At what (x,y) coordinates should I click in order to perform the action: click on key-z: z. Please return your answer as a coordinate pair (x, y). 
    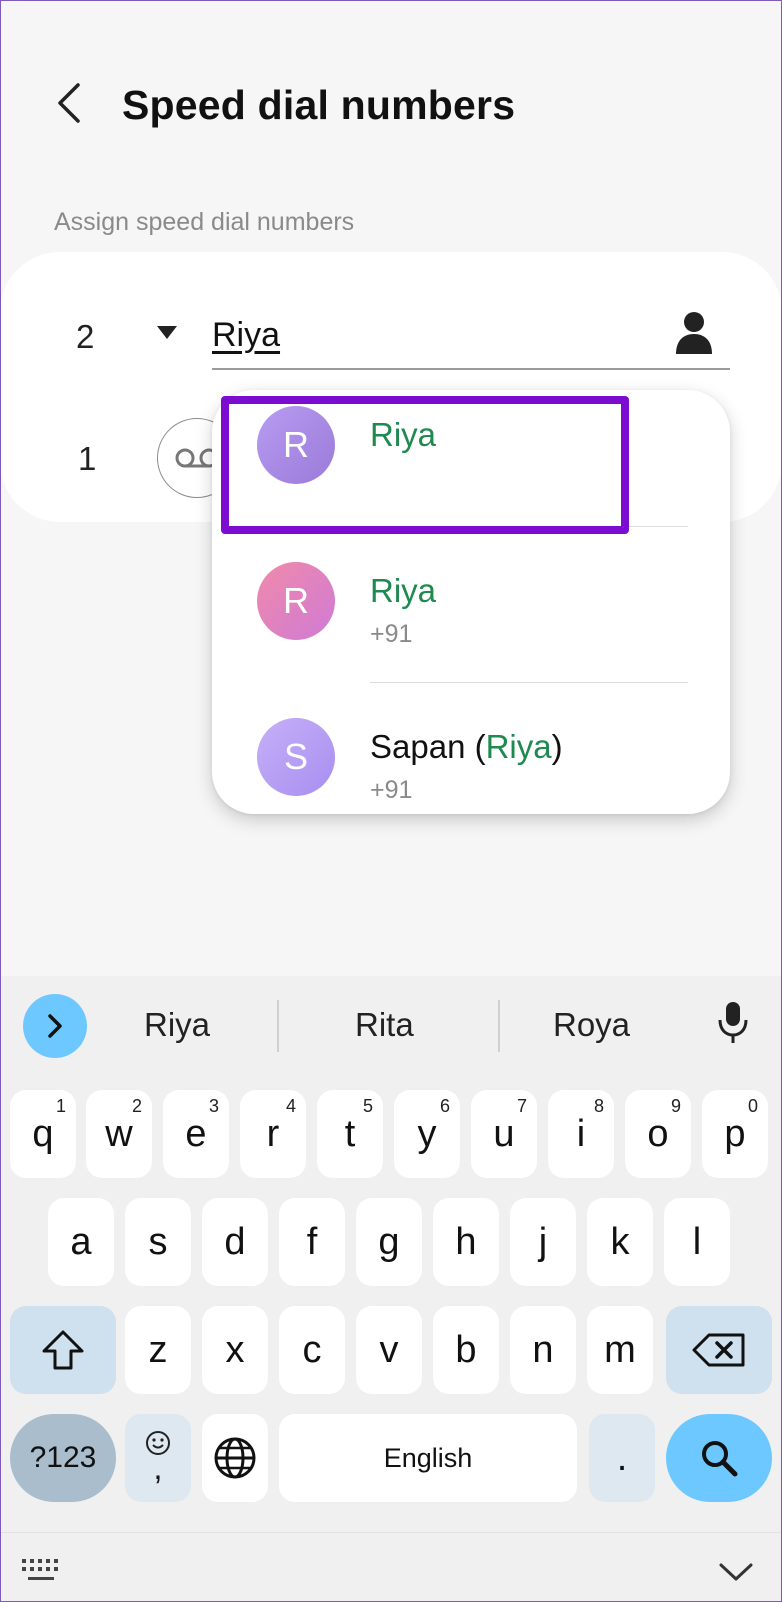
    Looking at the image, I should click on (158, 1350).